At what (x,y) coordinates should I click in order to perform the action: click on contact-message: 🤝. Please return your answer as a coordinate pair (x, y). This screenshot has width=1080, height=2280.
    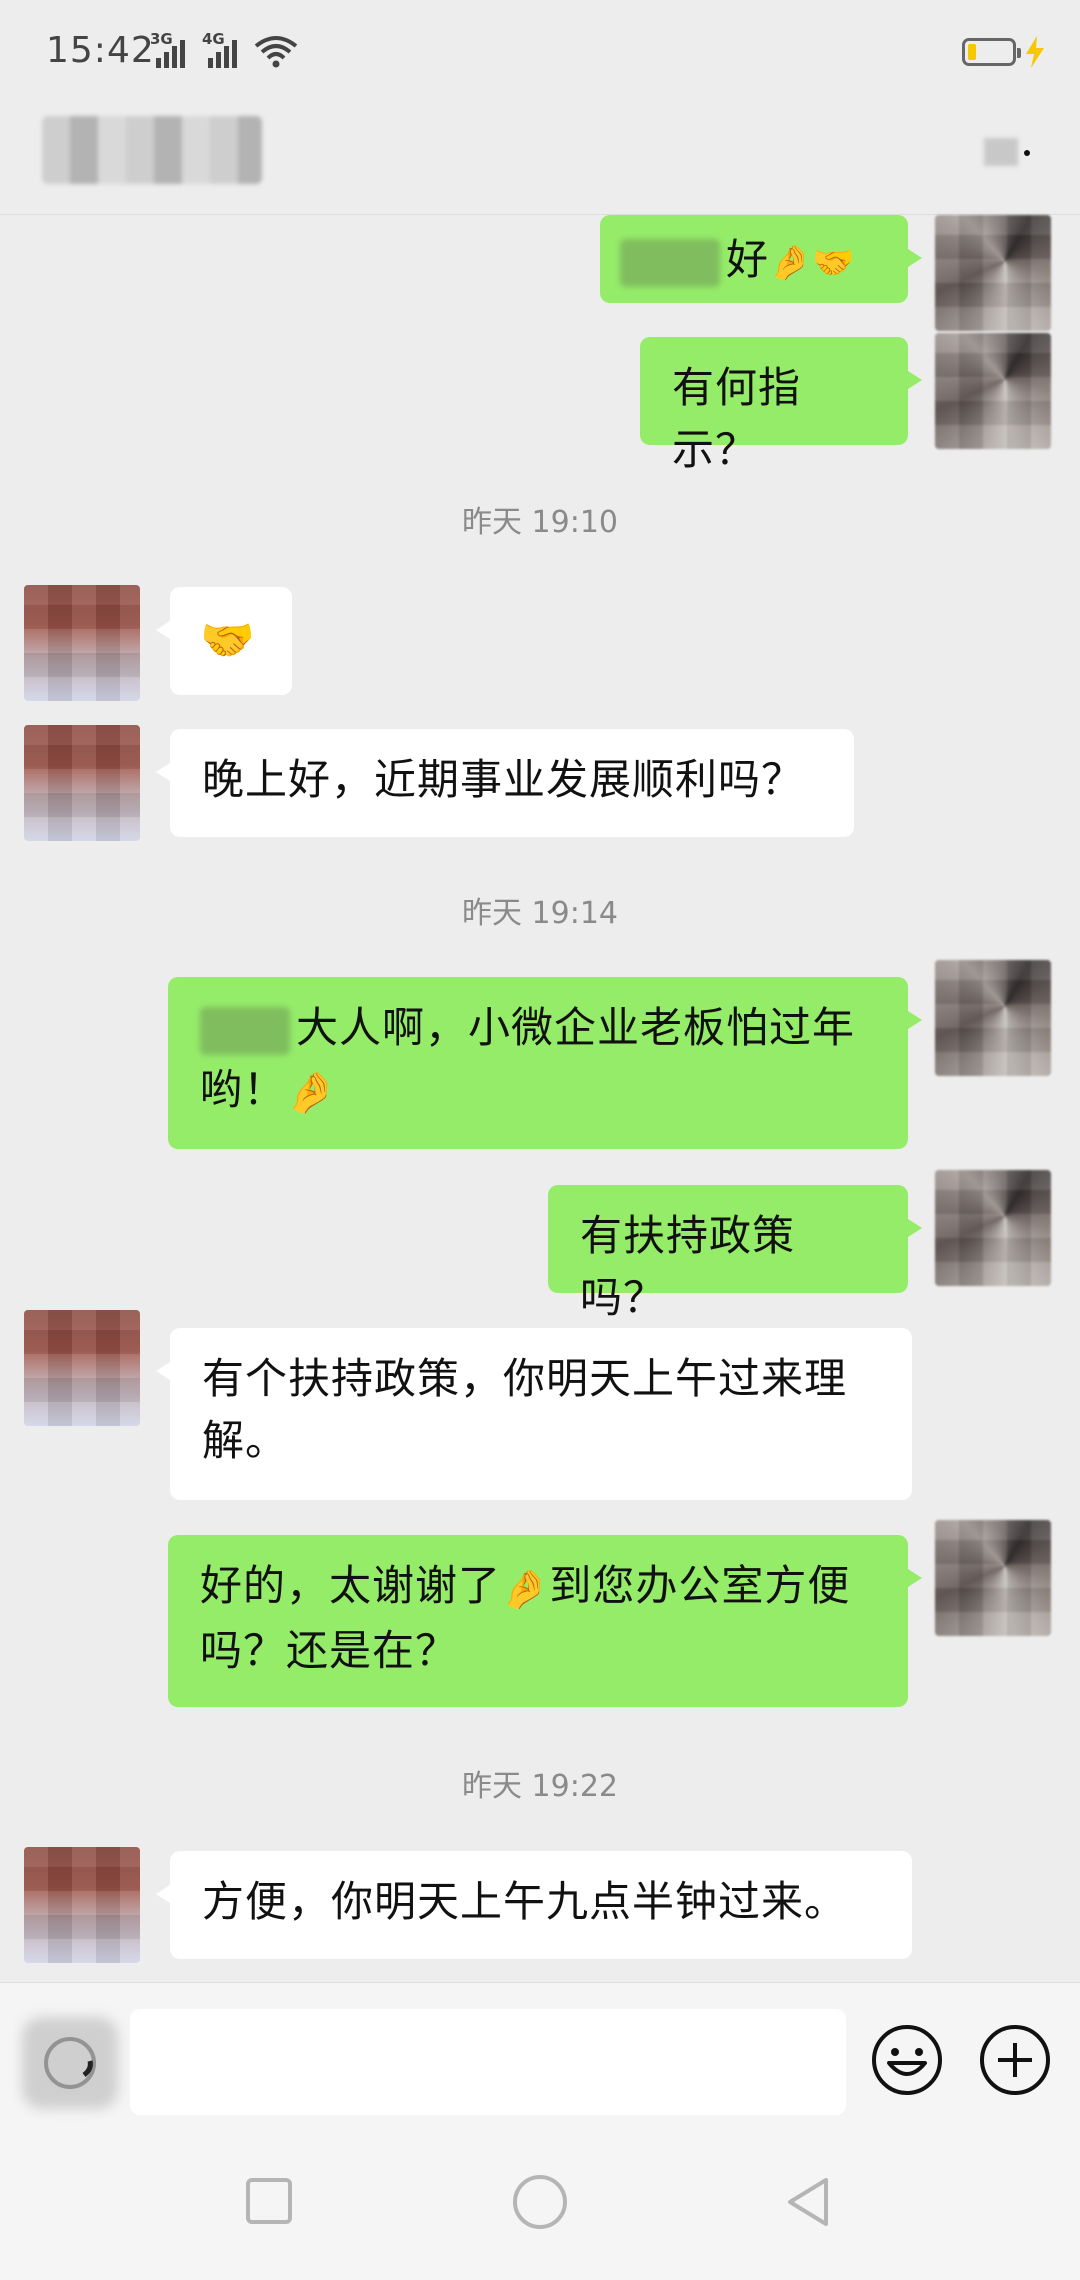
    Looking at the image, I should click on (224, 641).